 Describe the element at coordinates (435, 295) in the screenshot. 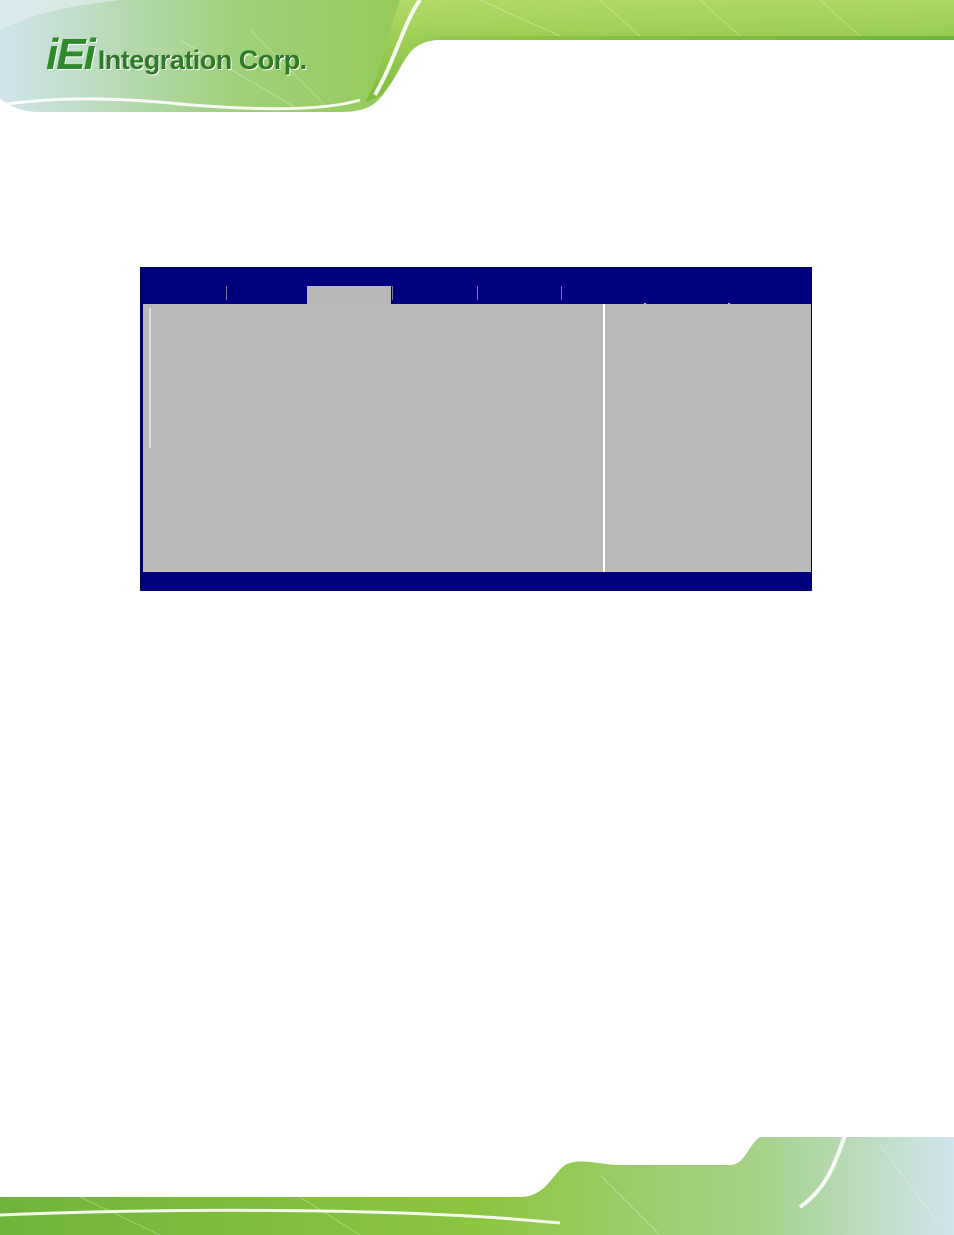

I see `tab-boot` at that location.